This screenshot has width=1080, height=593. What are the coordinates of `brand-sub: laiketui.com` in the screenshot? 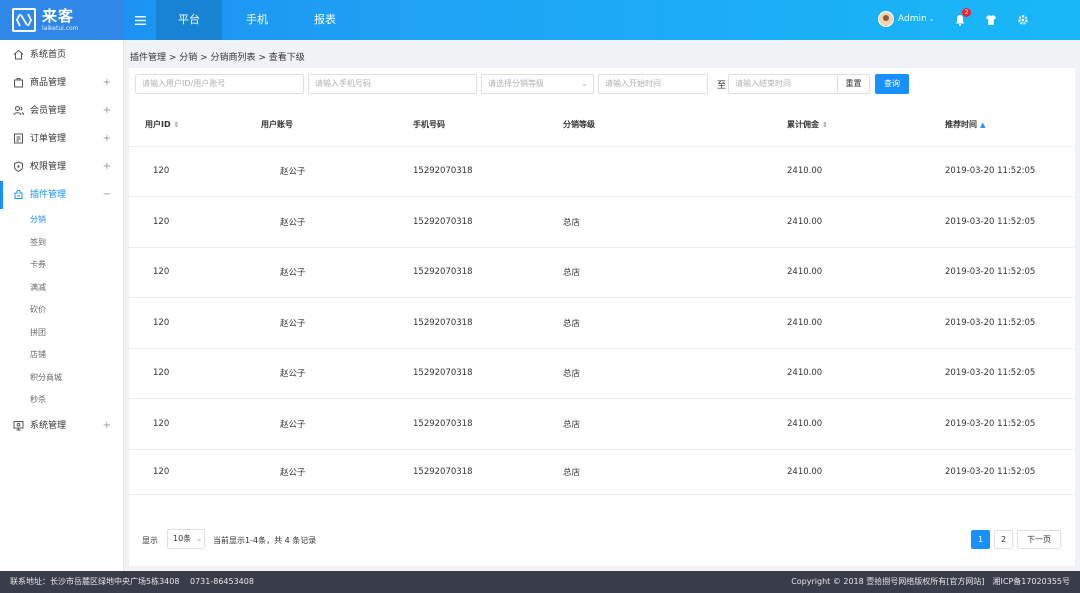 It's located at (60, 28).